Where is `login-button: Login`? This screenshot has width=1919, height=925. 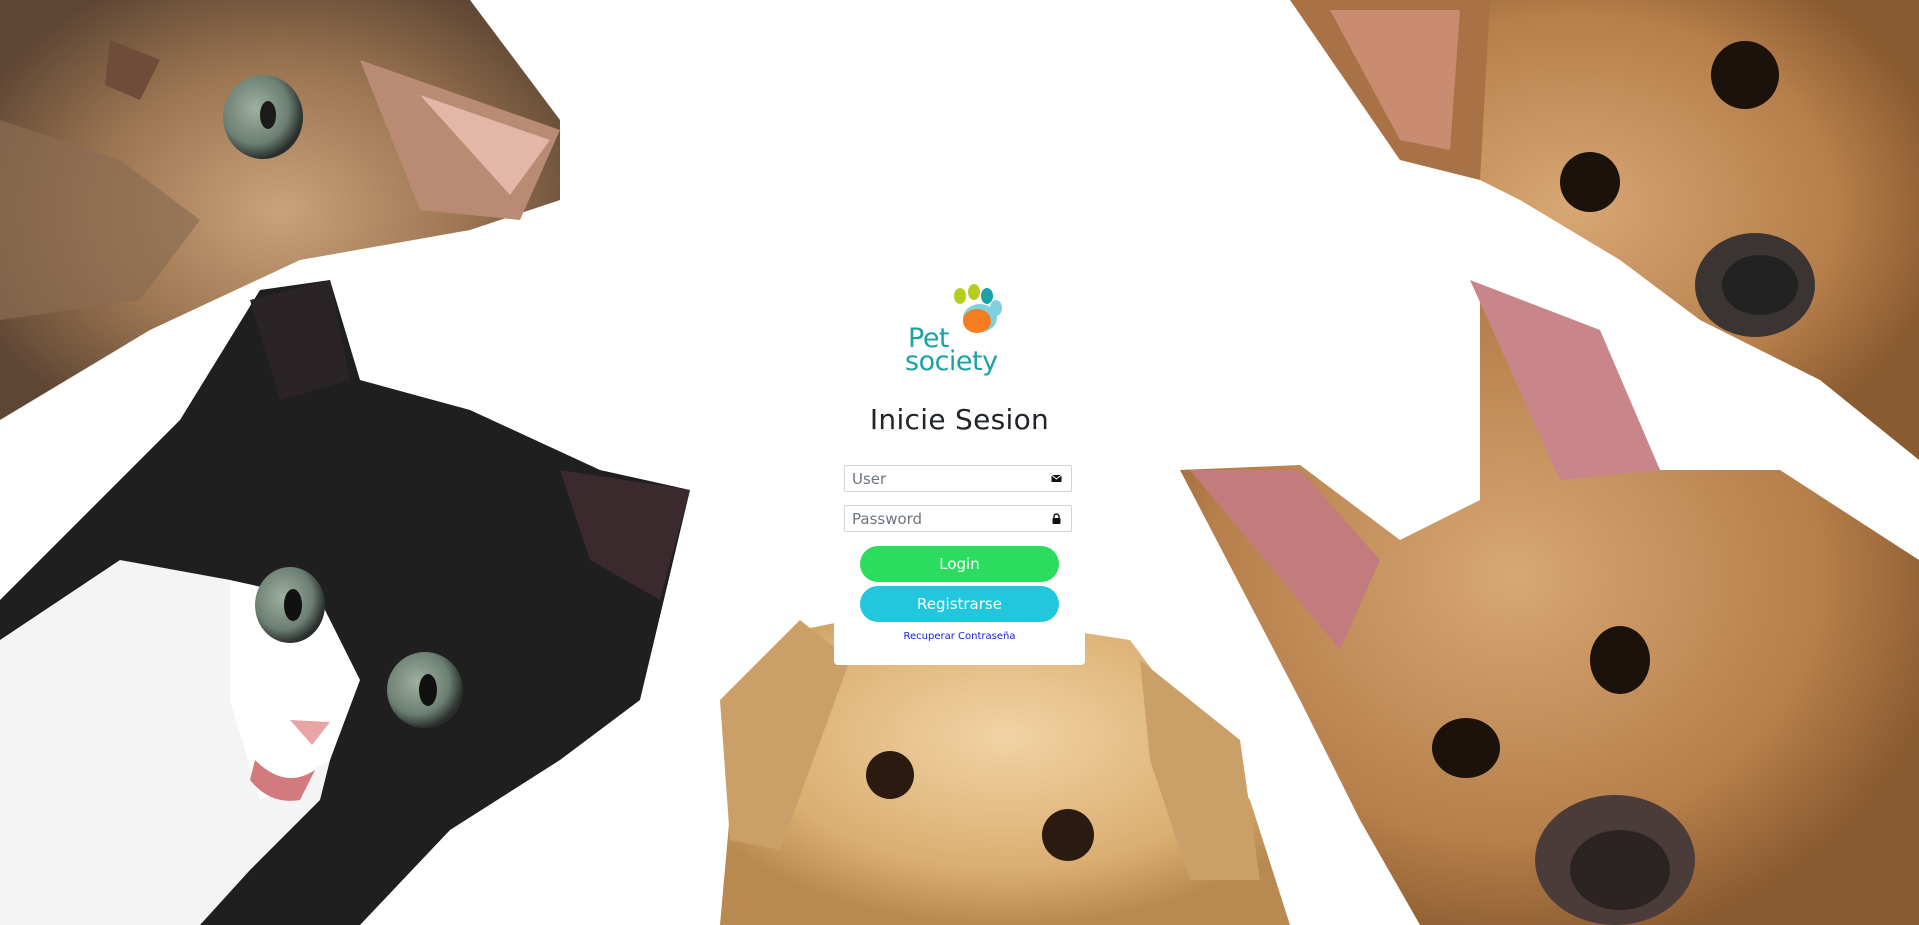 login-button: Login is located at coordinates (959, 564).